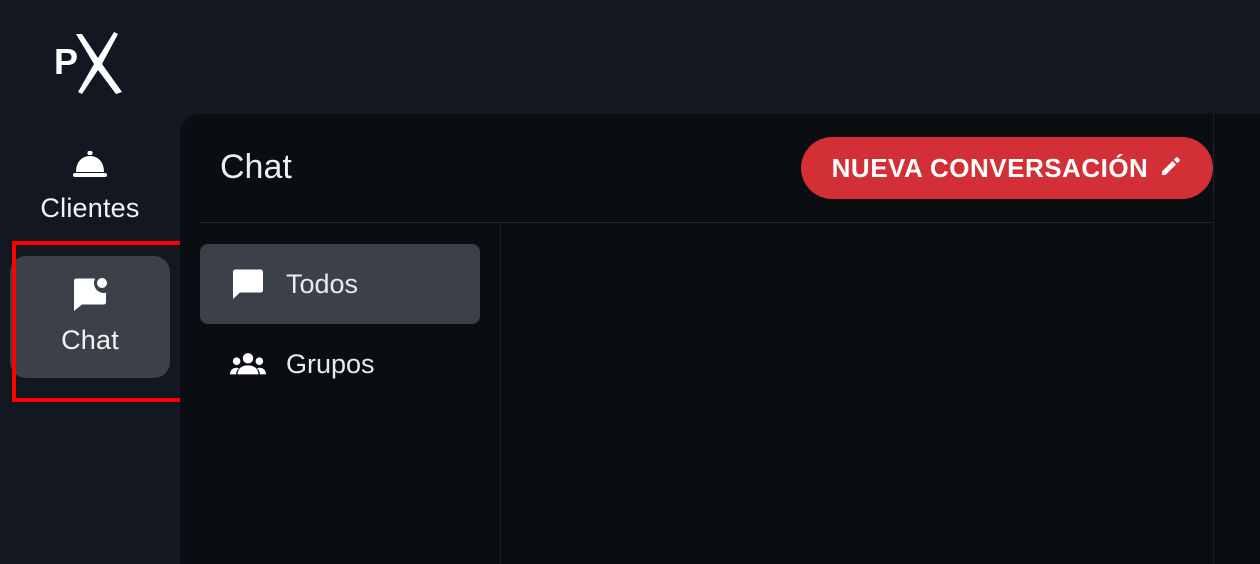 Image resolution: width=1260 pixels, height=564 pixels. I want to click on filter-list: Todos Grupos, so click(350, 393).